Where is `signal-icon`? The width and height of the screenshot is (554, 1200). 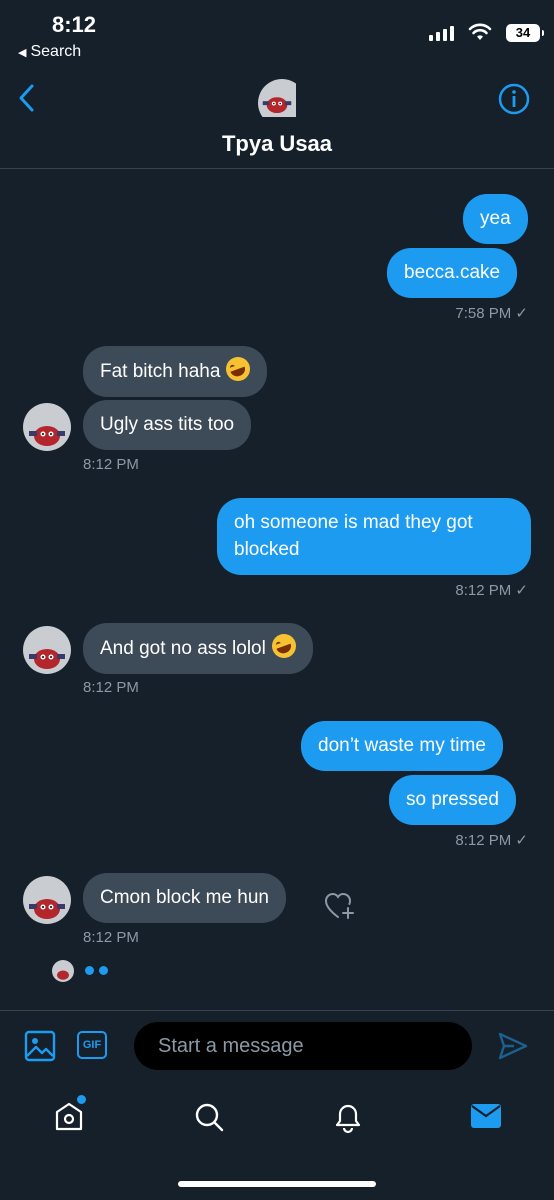
signal-icon is located at coordinates (441, 33).